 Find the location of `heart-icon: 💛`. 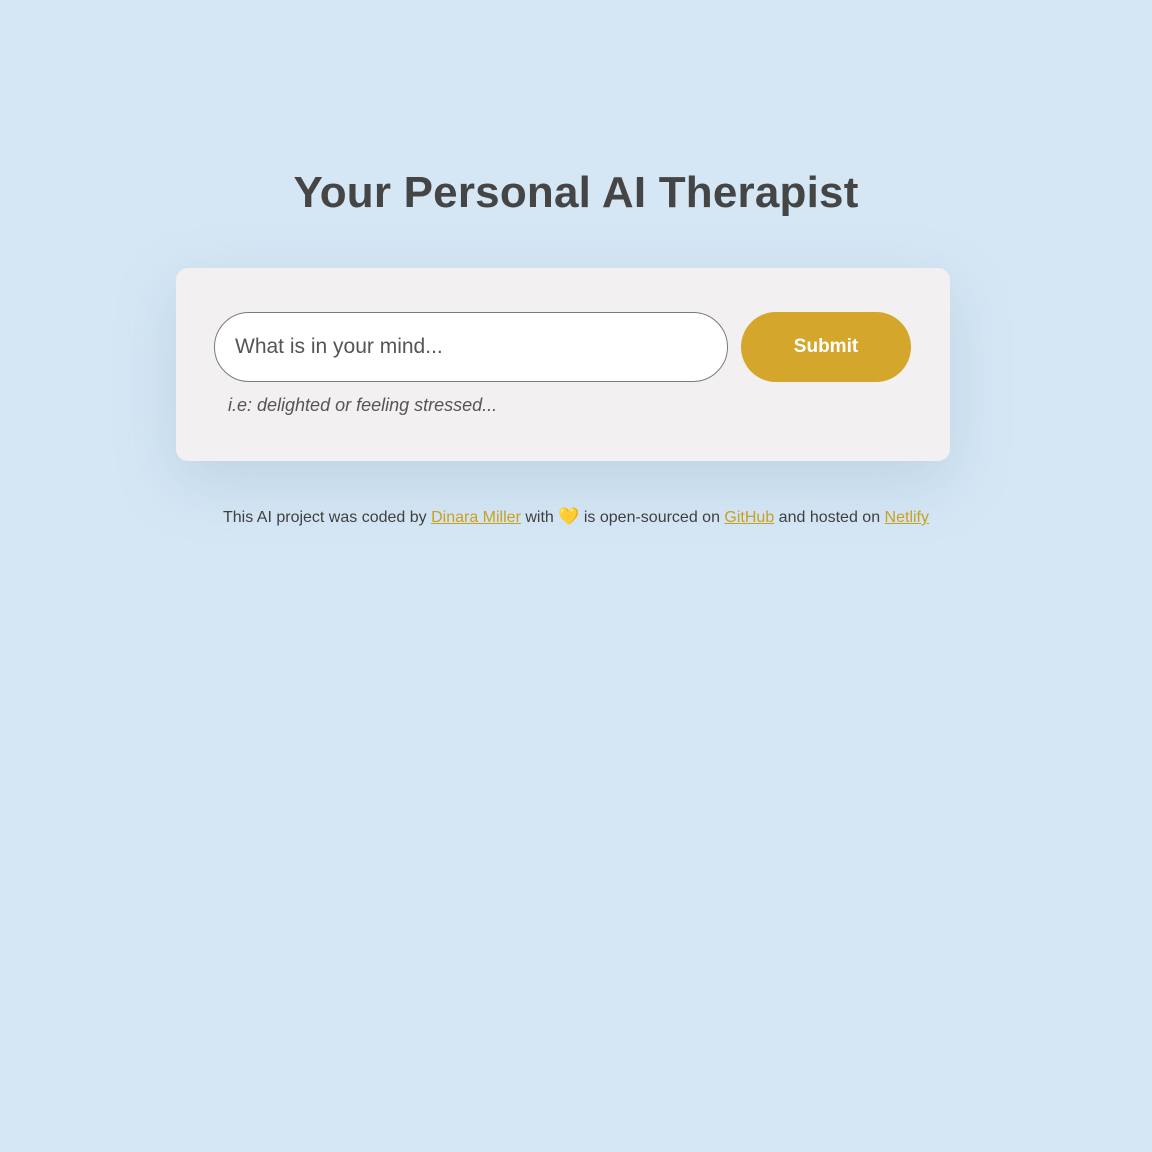

heart-icon: 💛 is located at coordinates (569, 516).